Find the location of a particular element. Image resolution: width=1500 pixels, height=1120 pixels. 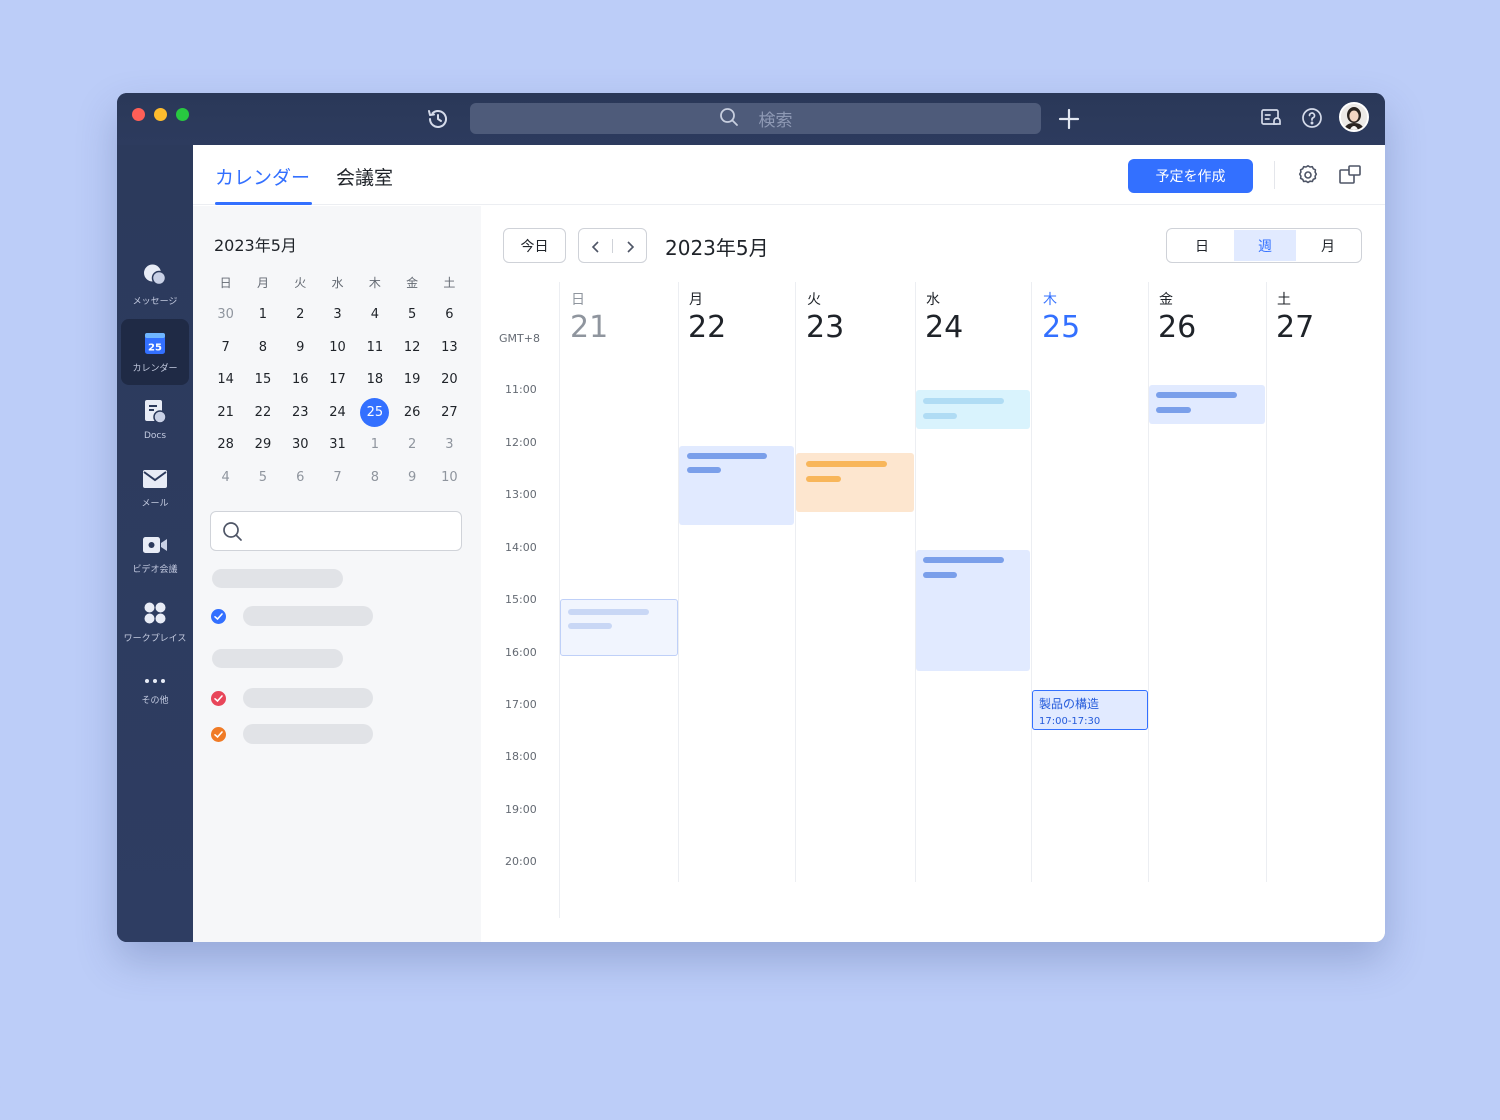

mini-calendar-day: 20 is located at coordinates (449, 379).